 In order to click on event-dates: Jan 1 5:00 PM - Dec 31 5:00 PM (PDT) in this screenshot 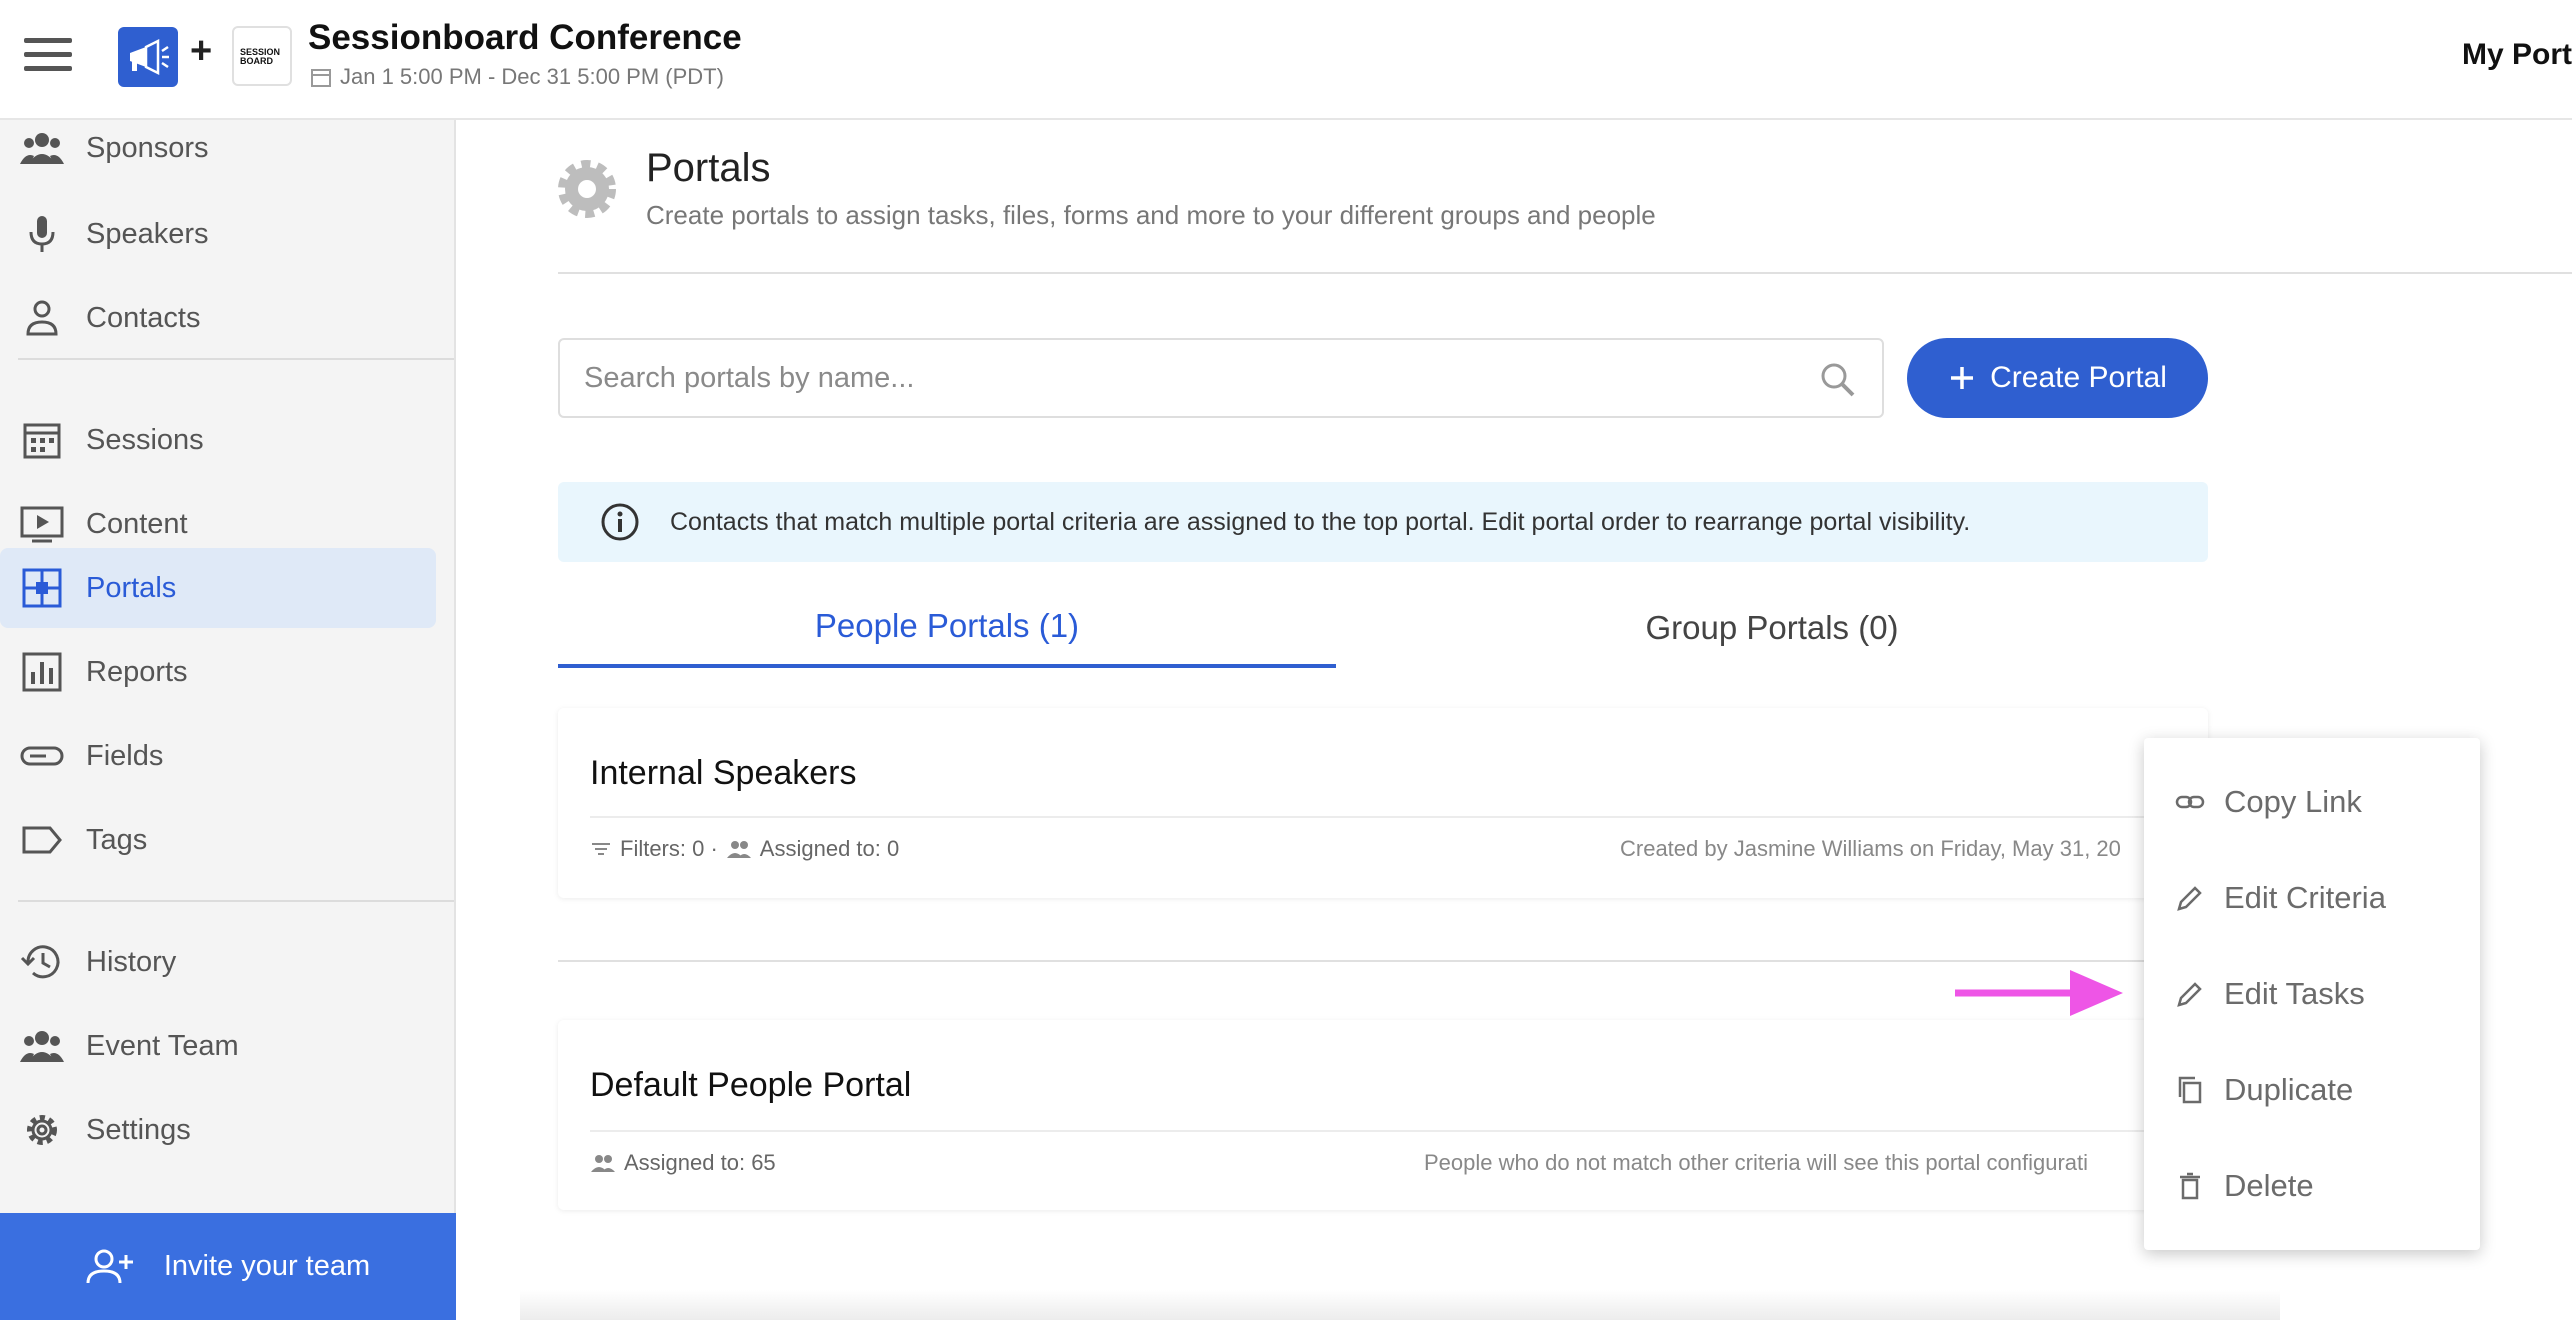, I will do `click(517, 77)`.